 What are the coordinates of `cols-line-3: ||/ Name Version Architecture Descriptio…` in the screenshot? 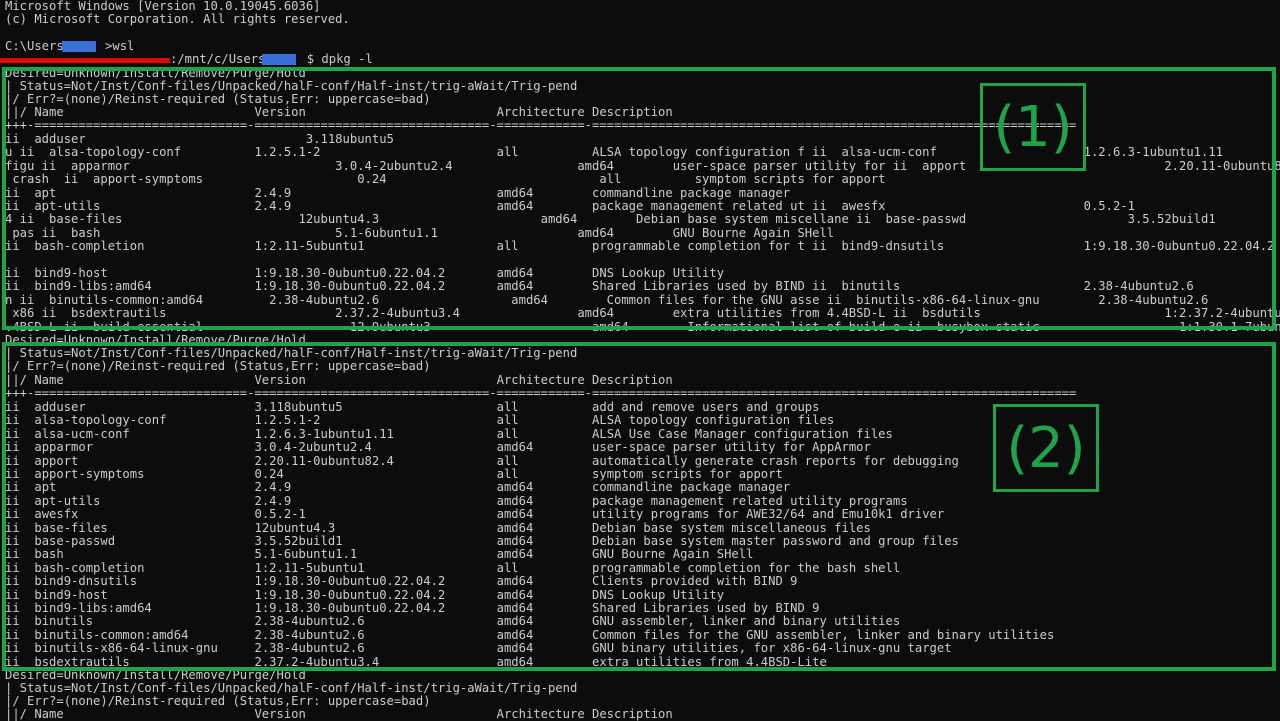 It's located at (339, 714).